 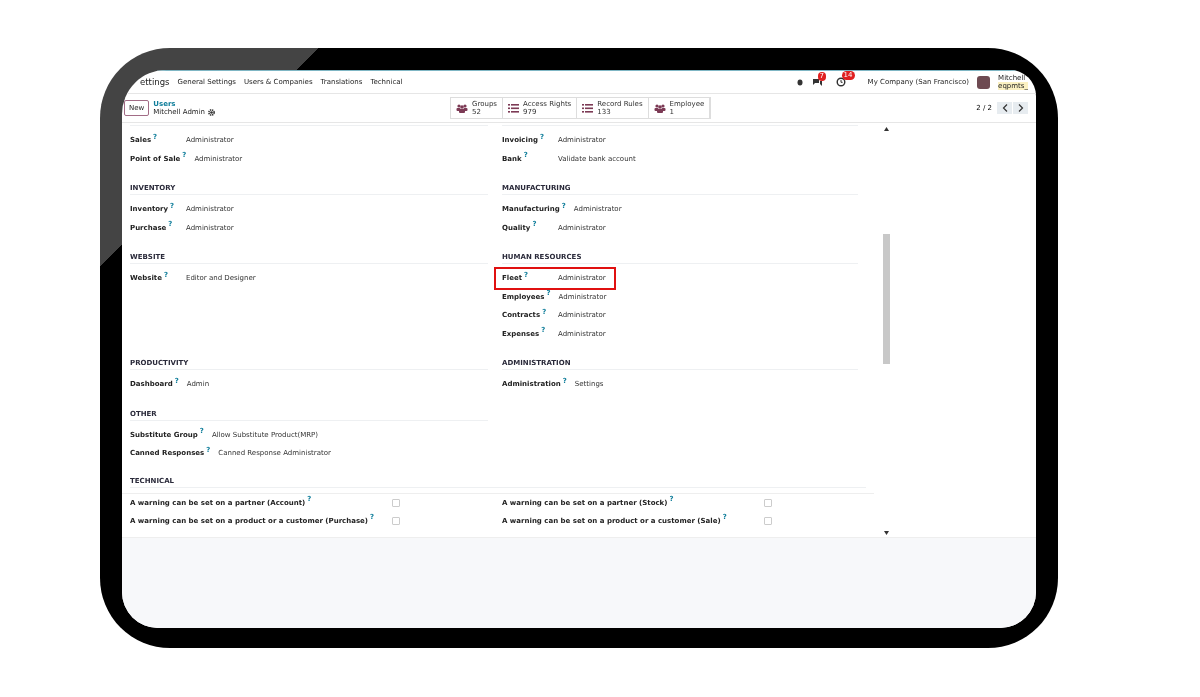 I want to click on clock-icon, so click(x=840, y=82).